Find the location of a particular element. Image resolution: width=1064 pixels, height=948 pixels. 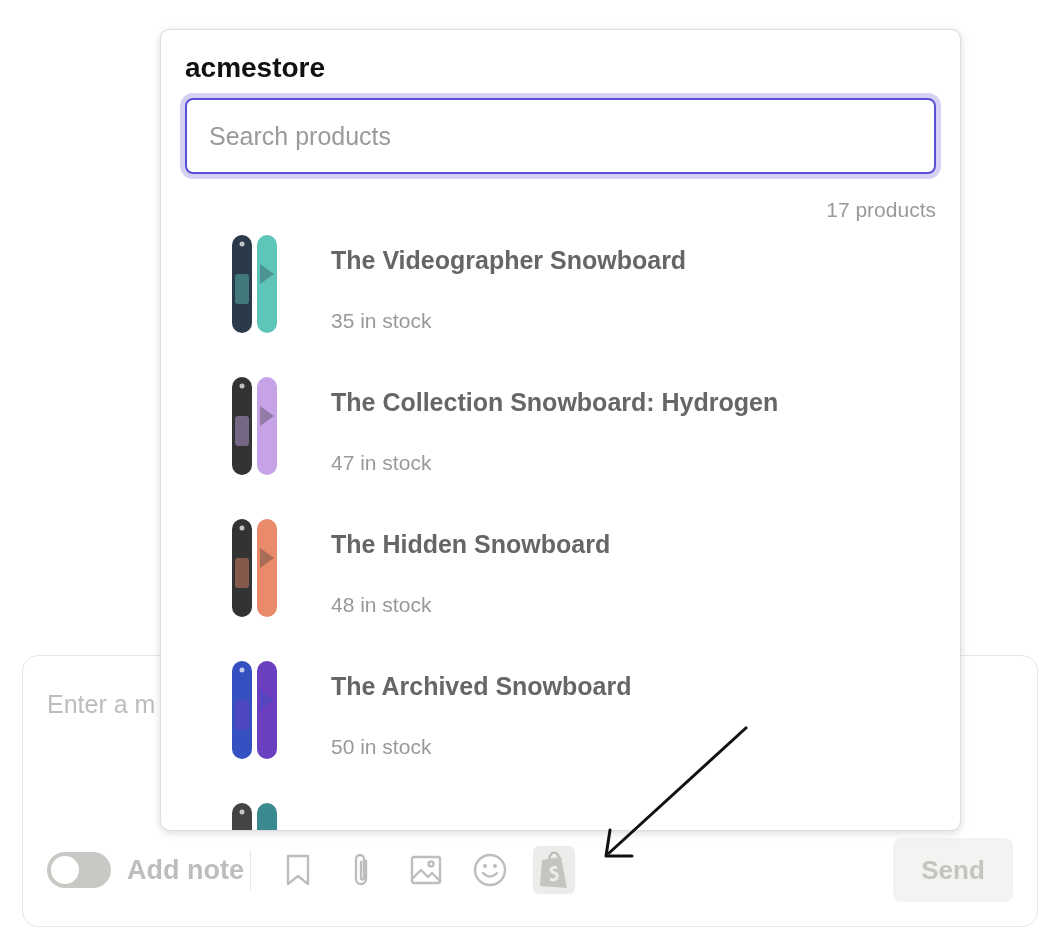

stock-count: 35 in stock is located at coordinates (382, 321).